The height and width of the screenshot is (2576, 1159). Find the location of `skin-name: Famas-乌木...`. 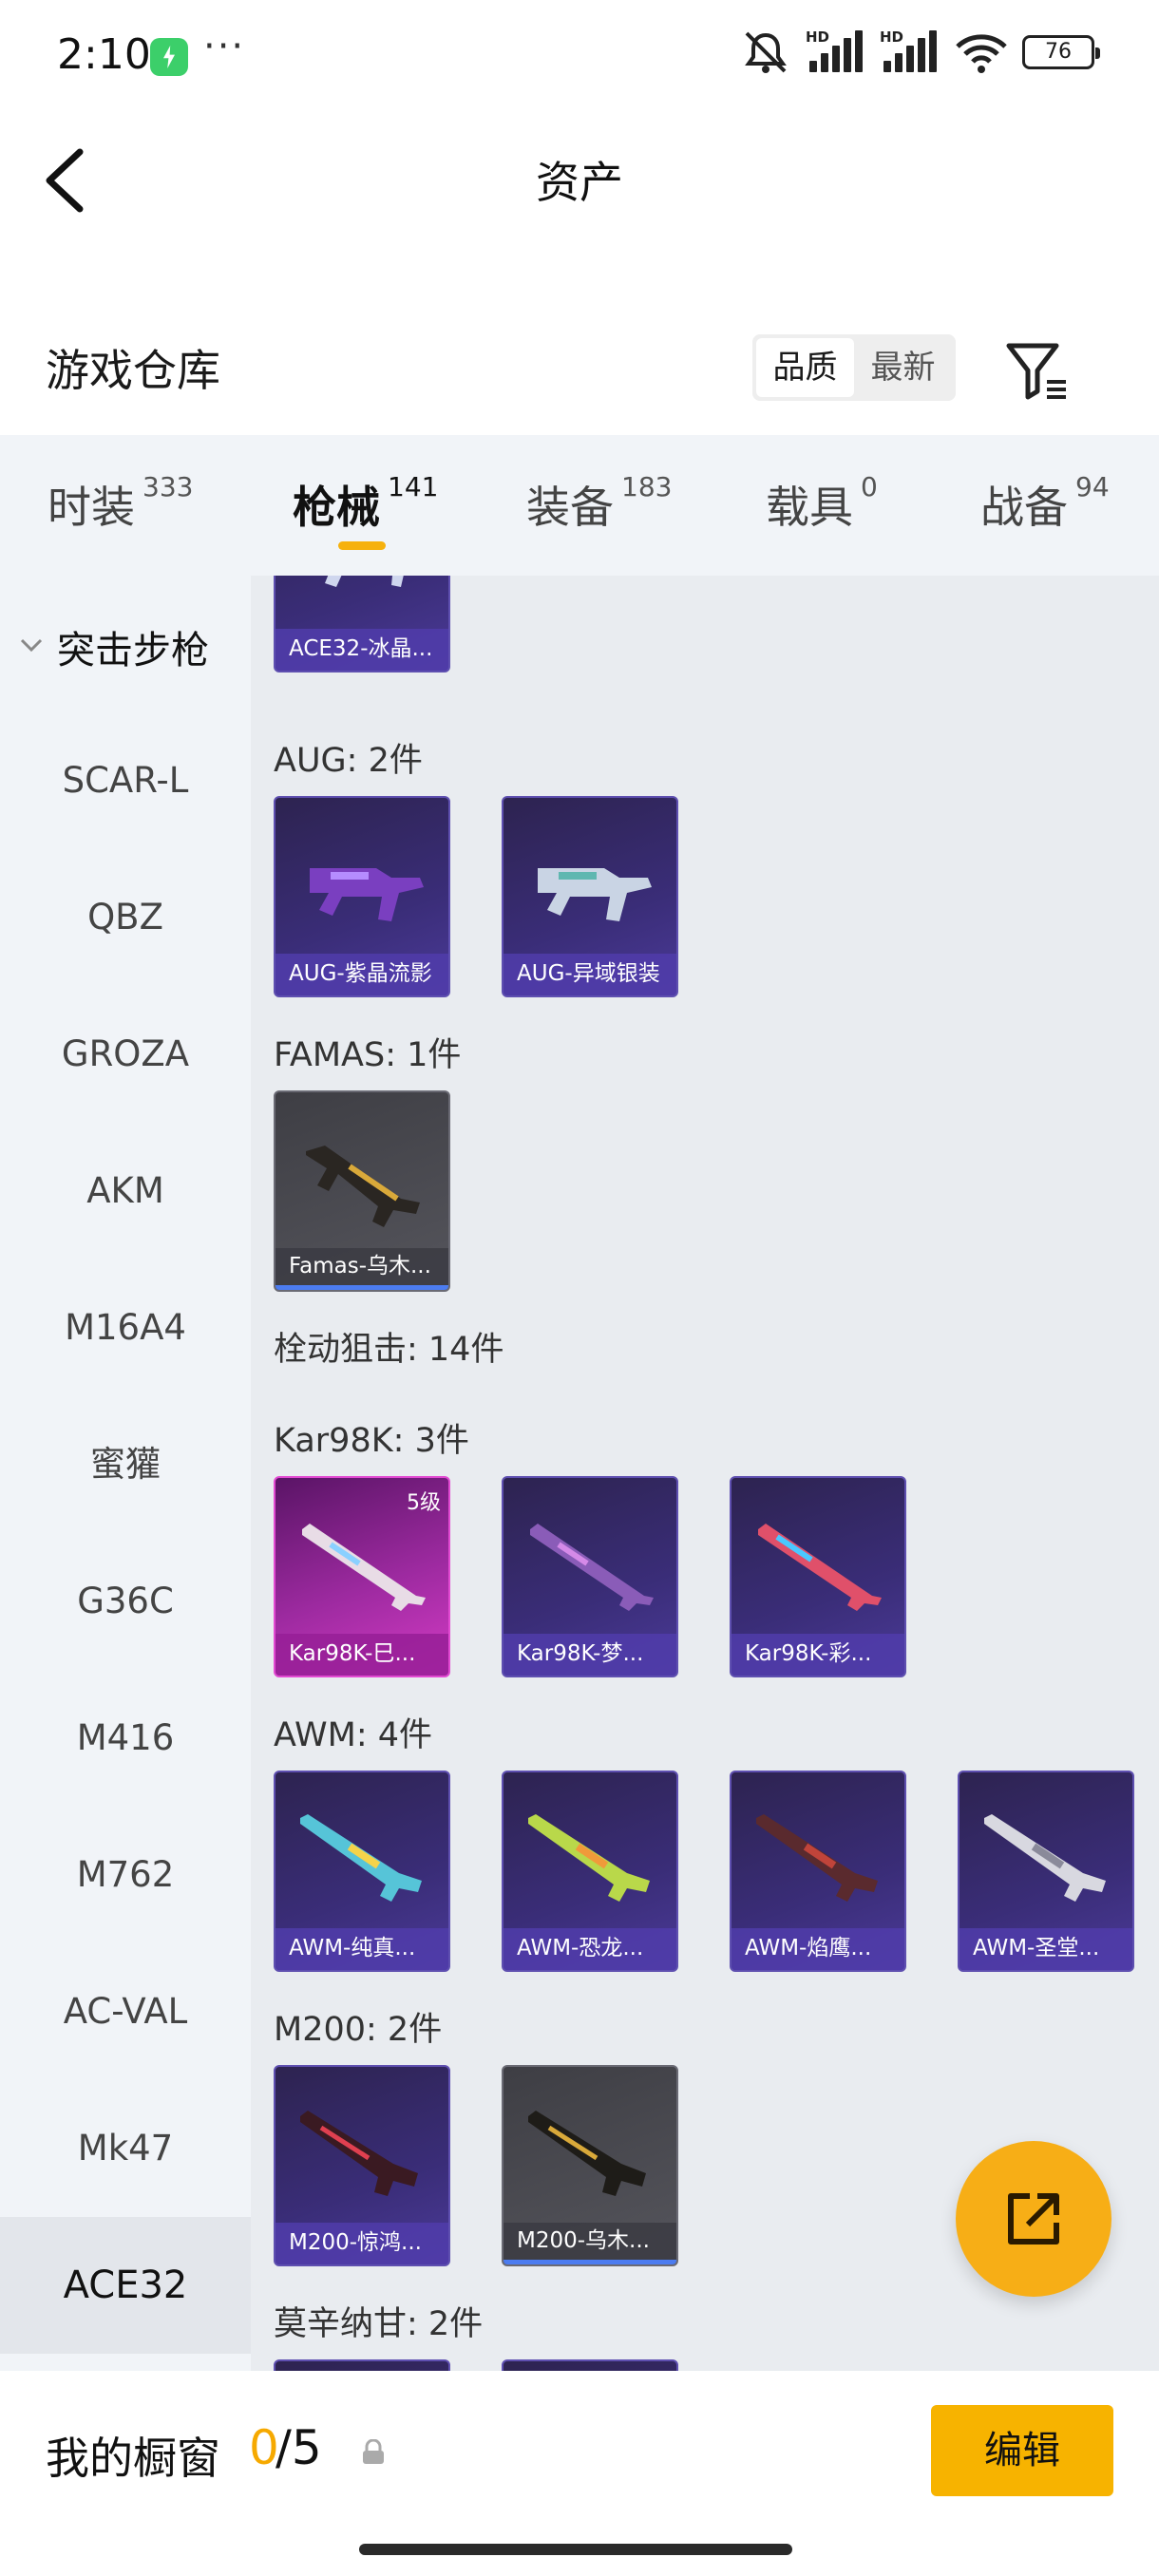

skin-name: Famas-乌木... is located at coordinates (362, 1269).